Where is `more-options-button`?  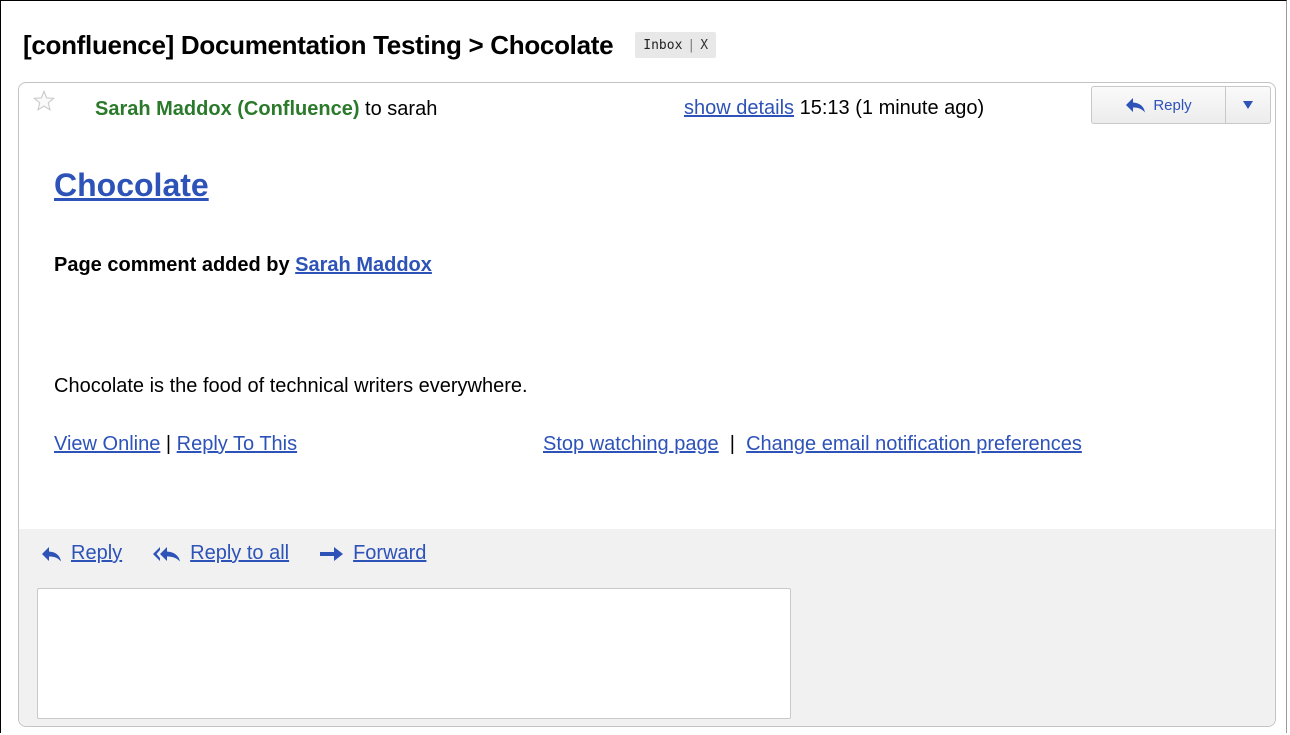
more-options-button is located at coordinates (1248, 105).